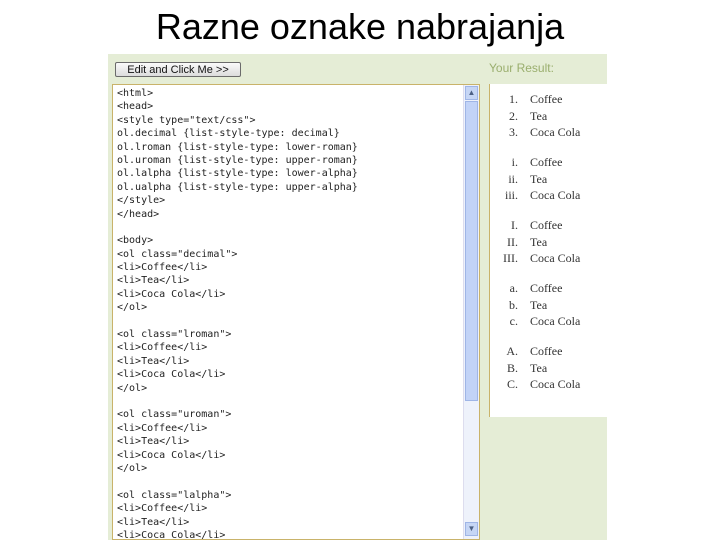 Image resolution: width=720 pixels, height=540 pixels. What do you see at coordinates (135, 107) in the screenshot?
I see `code-line: <head>` at bounding box center [135, 107].